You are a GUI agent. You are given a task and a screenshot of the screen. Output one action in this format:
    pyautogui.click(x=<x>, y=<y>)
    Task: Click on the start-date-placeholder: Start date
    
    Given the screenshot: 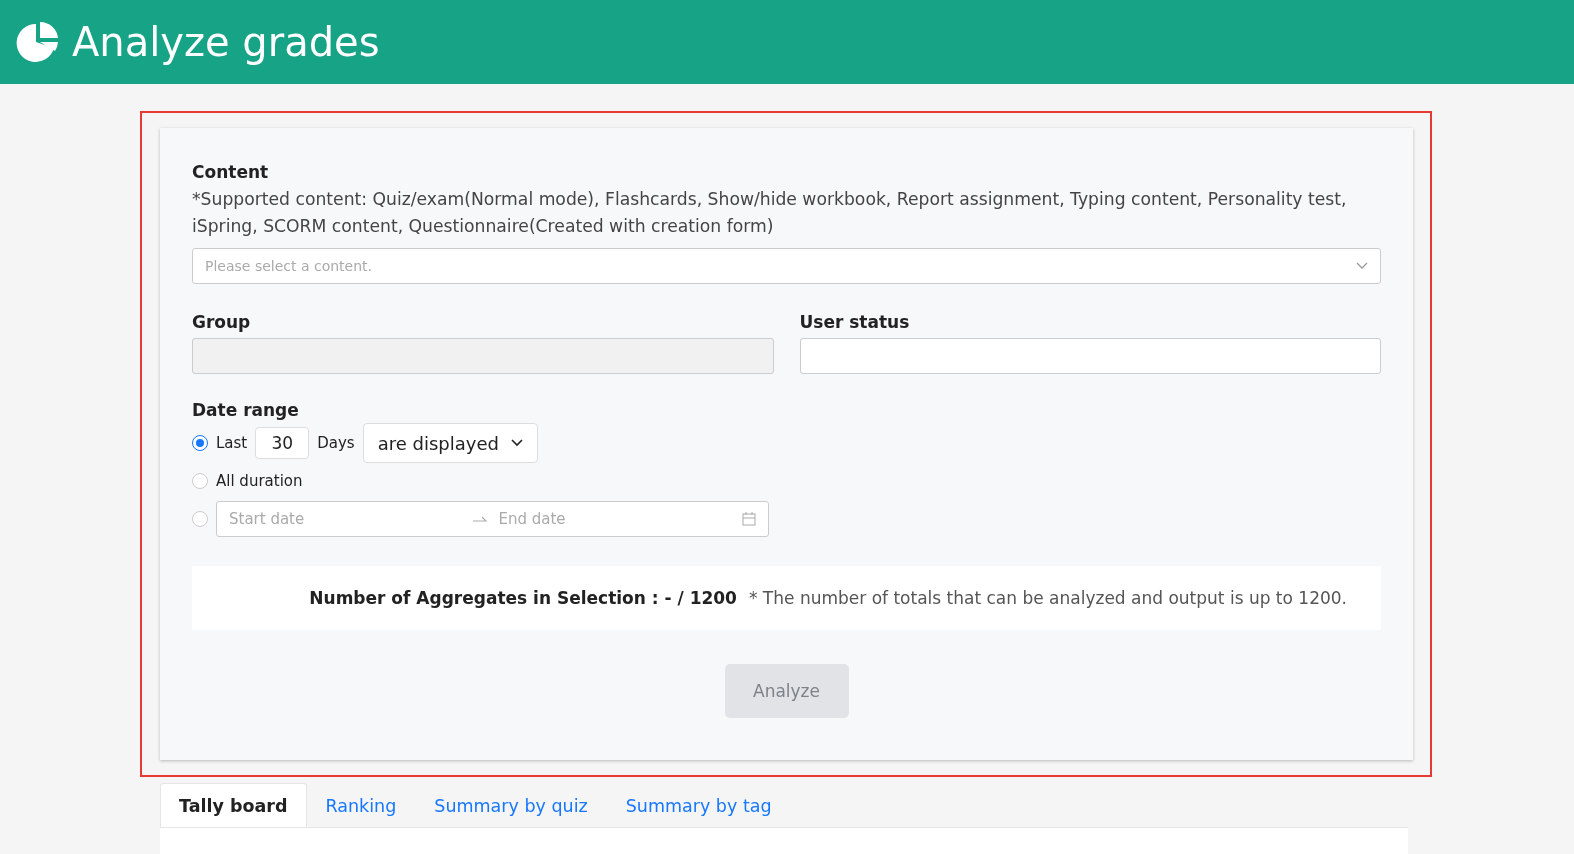 What is the action you would take?
    pyautogui.click(x=267, y=519)
    